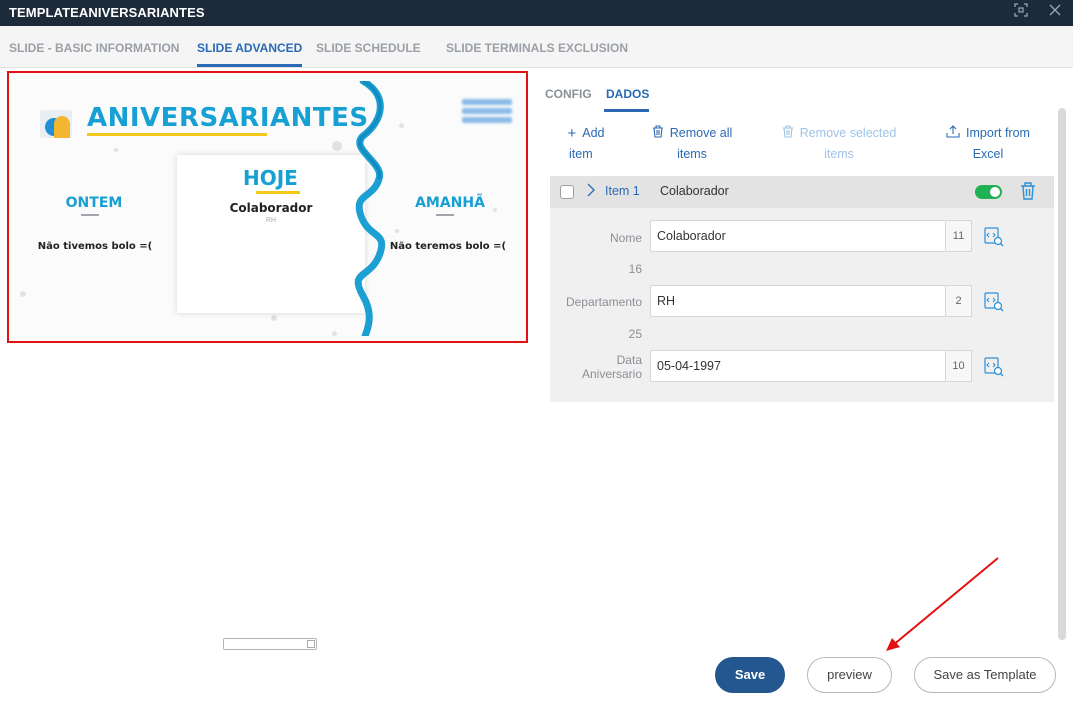 The height and width of the screenshot is (709, 1073). I want to click on item-select-checkbox, so click(567, 192).